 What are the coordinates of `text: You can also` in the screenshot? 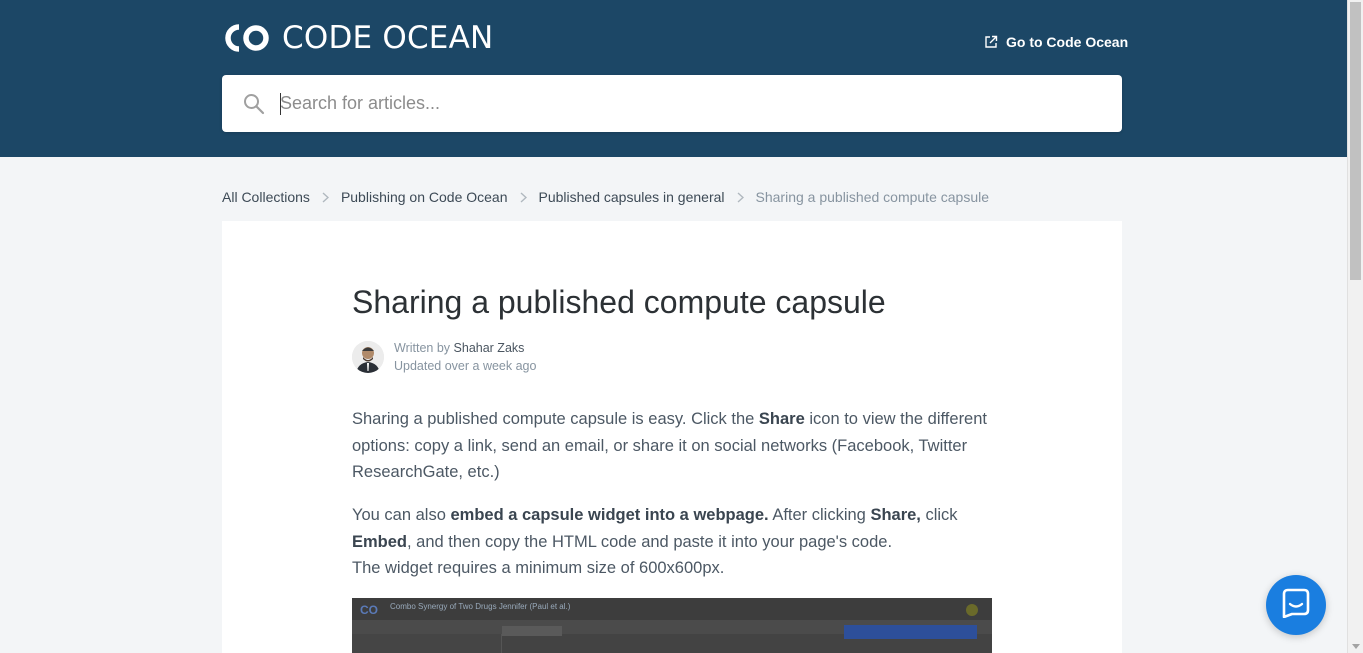 It's located at (401, 515).